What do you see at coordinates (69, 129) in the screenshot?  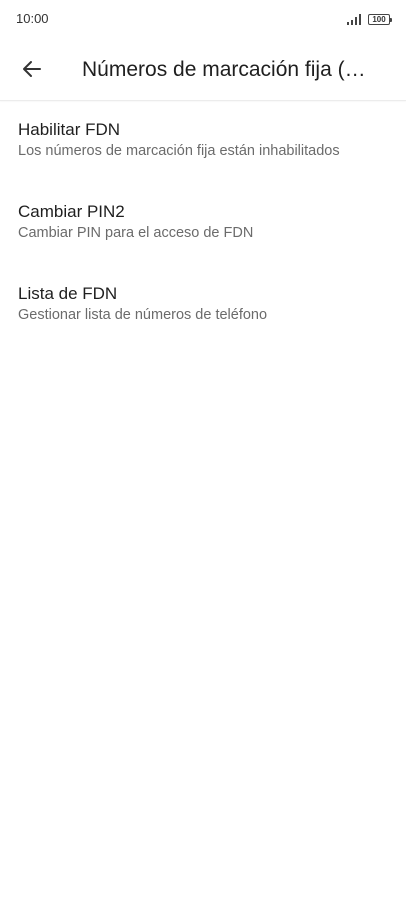 I see `pref-title: Habilitar FDN` at bounding box center [69, 129].